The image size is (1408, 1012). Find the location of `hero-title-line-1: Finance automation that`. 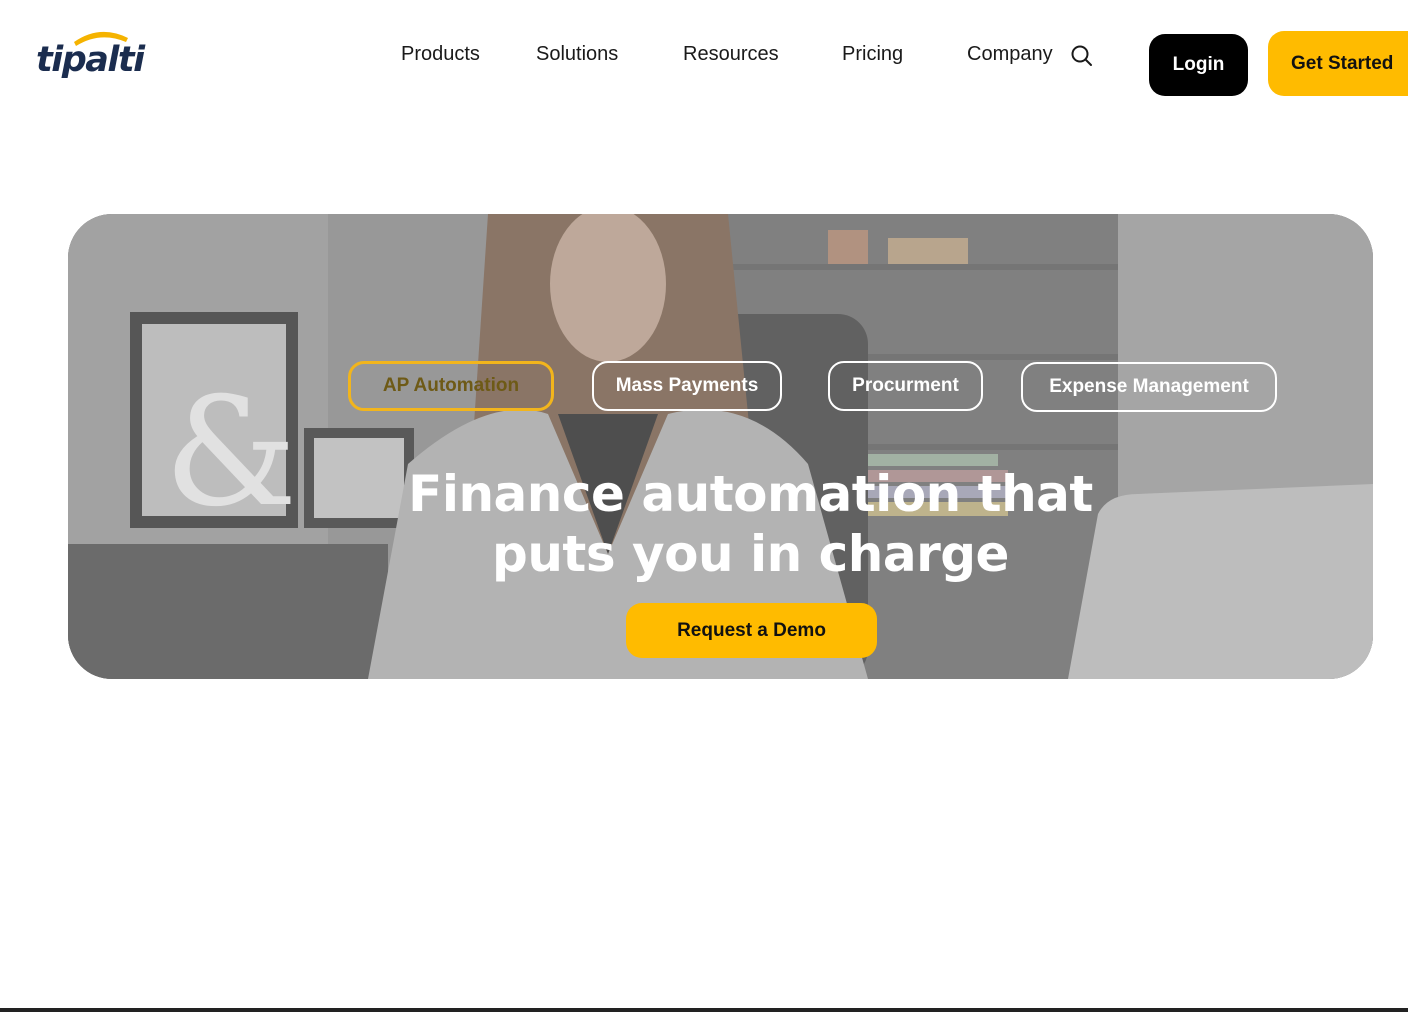

hero-title-line-1: Finance automation that is located at coordinates (750, 494).